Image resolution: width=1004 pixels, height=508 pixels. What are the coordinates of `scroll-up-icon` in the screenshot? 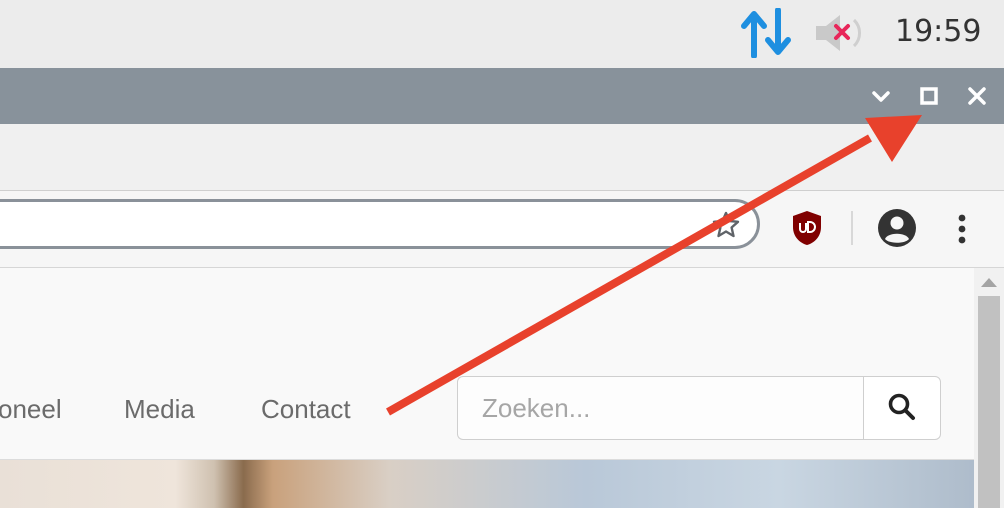 It's located at (989, 282).